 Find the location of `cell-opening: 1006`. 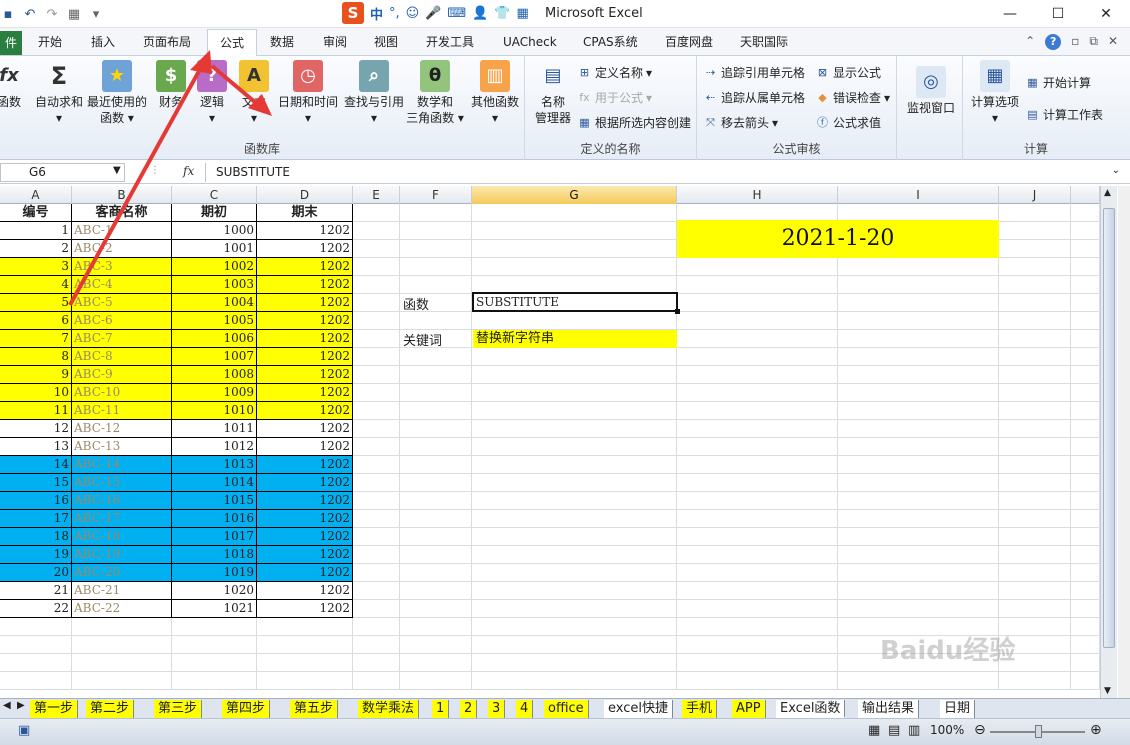

cell-opening: 1006 is located at coordinates (214, 339).